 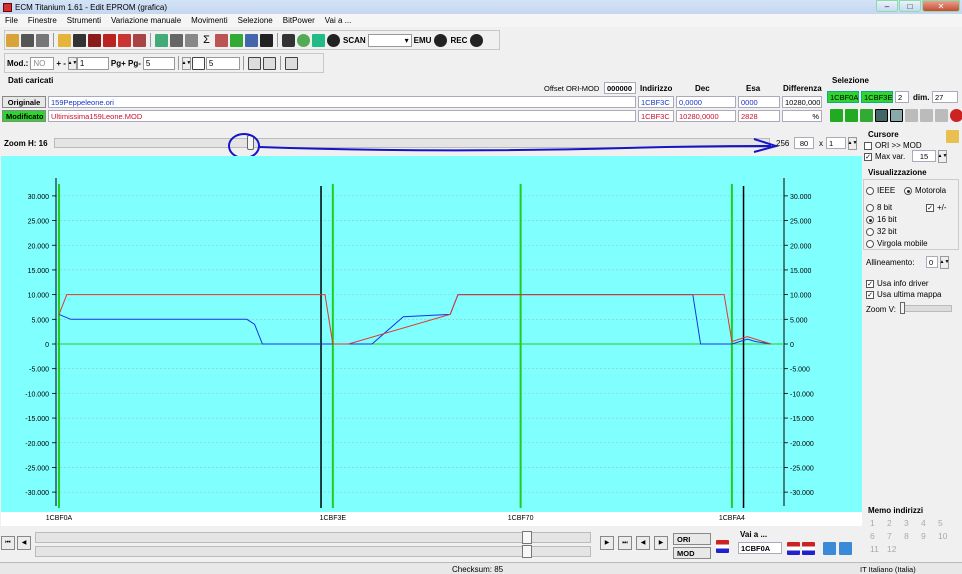 What do you see at coordinates (620, 88) in the screenshot?
I see `offset-field: 000000` at bounding box center [620, 88].